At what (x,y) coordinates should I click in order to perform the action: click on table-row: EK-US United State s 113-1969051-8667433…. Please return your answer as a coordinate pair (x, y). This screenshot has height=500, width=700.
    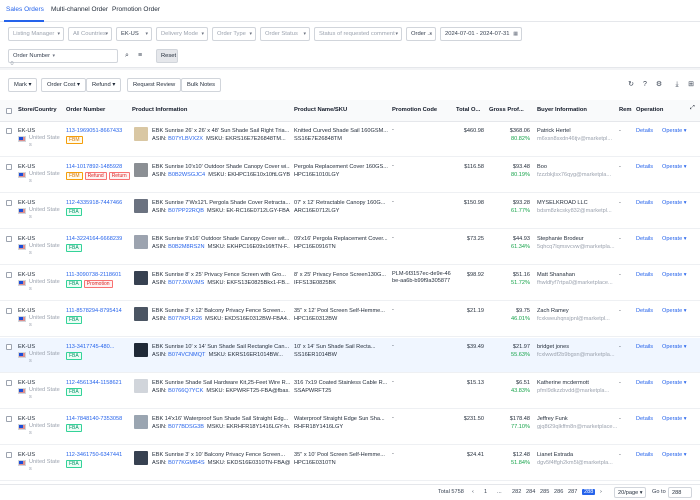
    Looking at the image, I should click on (350, 139).